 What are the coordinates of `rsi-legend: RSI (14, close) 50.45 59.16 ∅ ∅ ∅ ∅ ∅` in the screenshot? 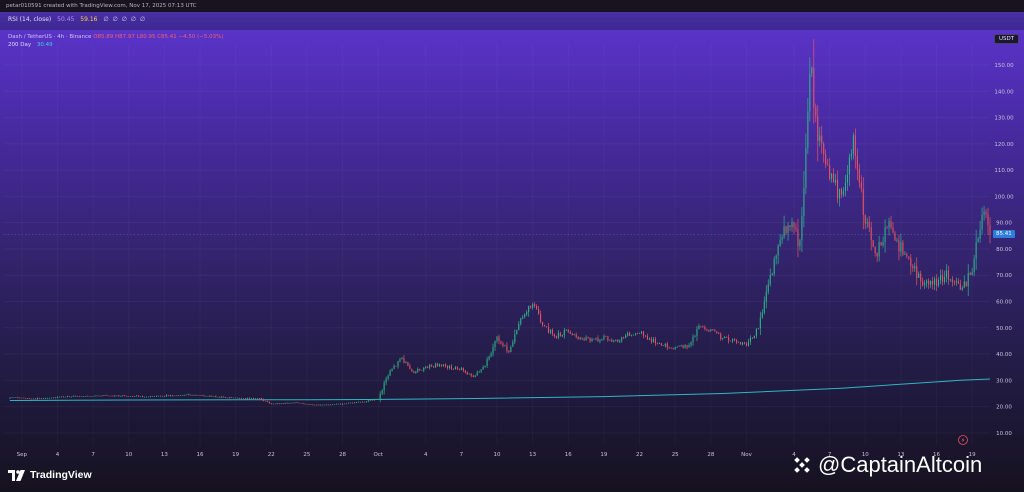 It's located at (77, 19).